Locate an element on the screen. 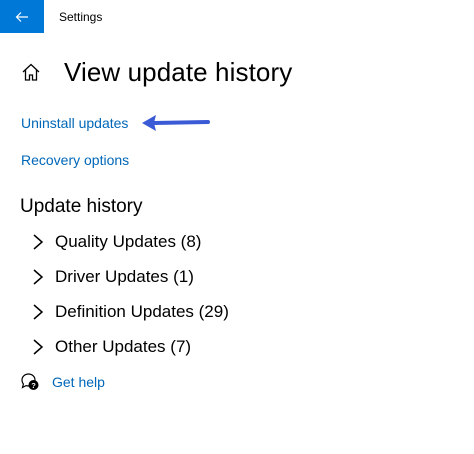  category-other-updates: Other Updates (7) is located at coordinates (129, 346).